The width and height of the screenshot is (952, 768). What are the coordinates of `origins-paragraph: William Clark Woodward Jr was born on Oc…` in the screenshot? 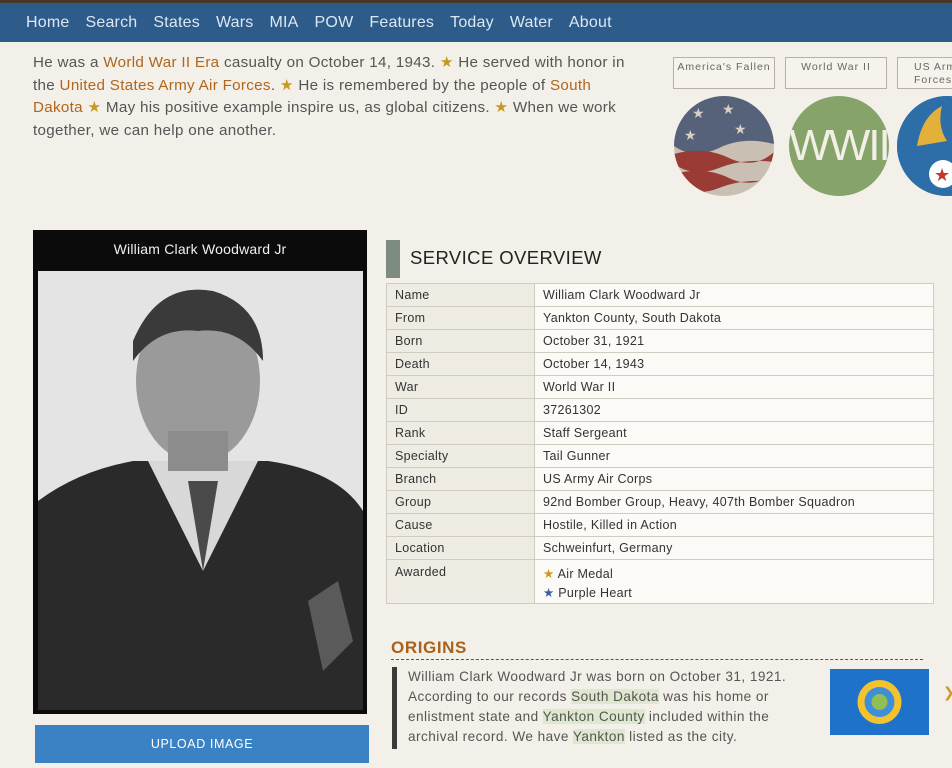 It's located at (613, 707).